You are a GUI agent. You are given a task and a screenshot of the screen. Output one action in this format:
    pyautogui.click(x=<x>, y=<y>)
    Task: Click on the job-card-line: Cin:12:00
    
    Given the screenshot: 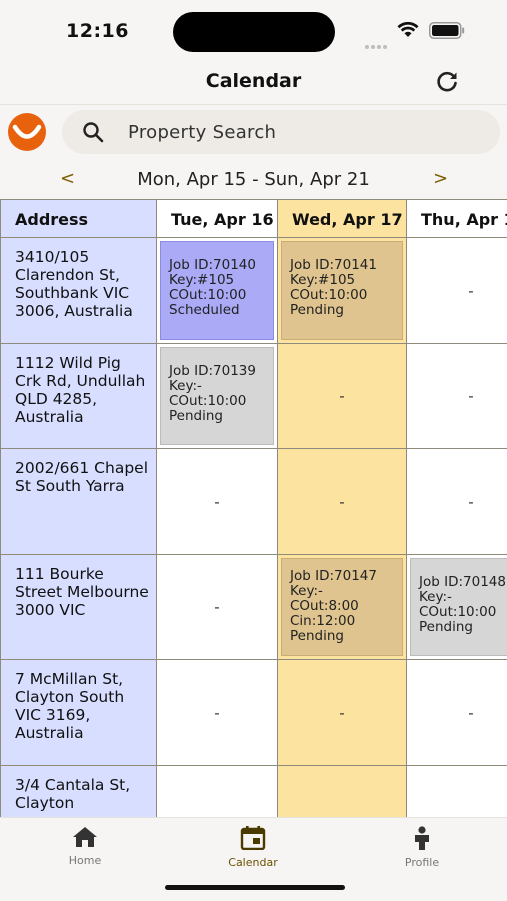 What is the action you would take?
    pyautogui.click(x=323, y=621)
    